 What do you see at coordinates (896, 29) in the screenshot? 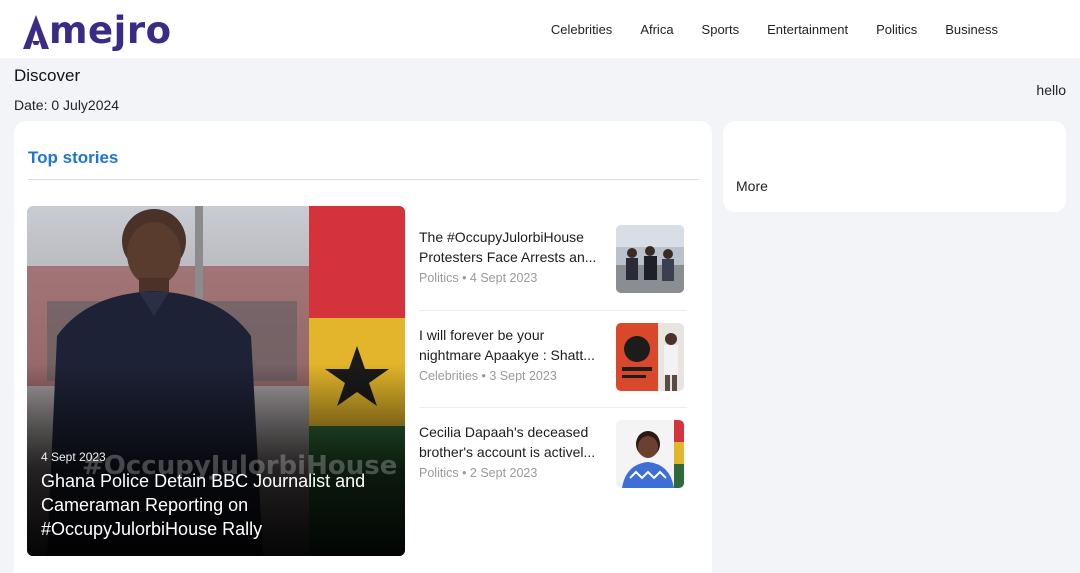
I see `nav-link-politics: Politics` at bounding box center [896, 29].